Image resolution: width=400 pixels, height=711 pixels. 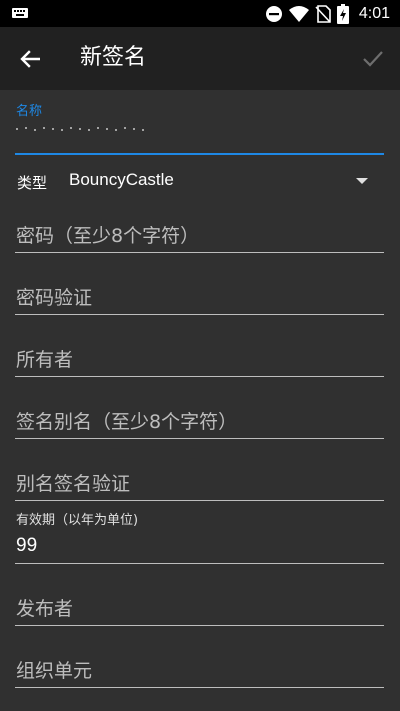 What do you see at coordinates (54, 671) in the screenshot?
I see `org-unit-hint: 组织单元` at bounding box center [54, 671].